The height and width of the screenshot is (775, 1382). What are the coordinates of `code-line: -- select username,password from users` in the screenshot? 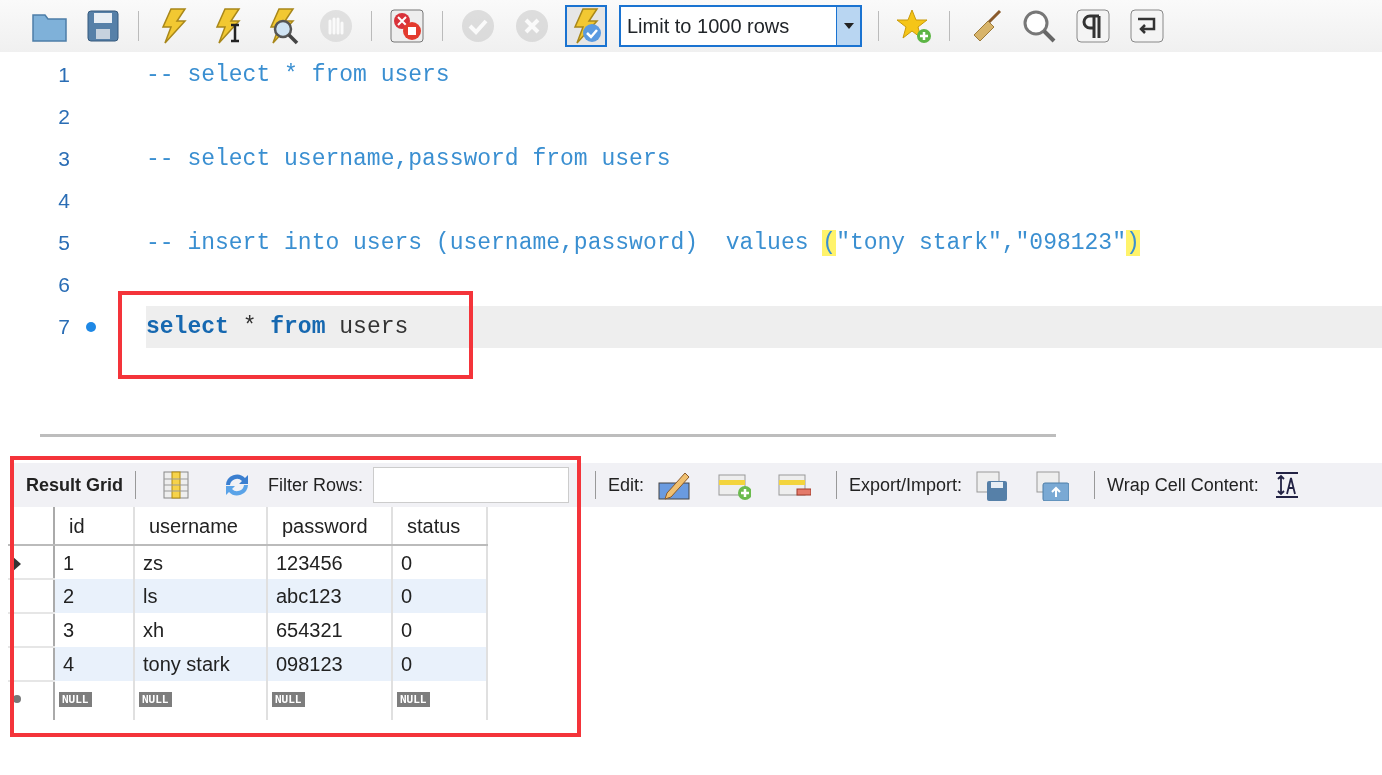 It's located at (408, 159).